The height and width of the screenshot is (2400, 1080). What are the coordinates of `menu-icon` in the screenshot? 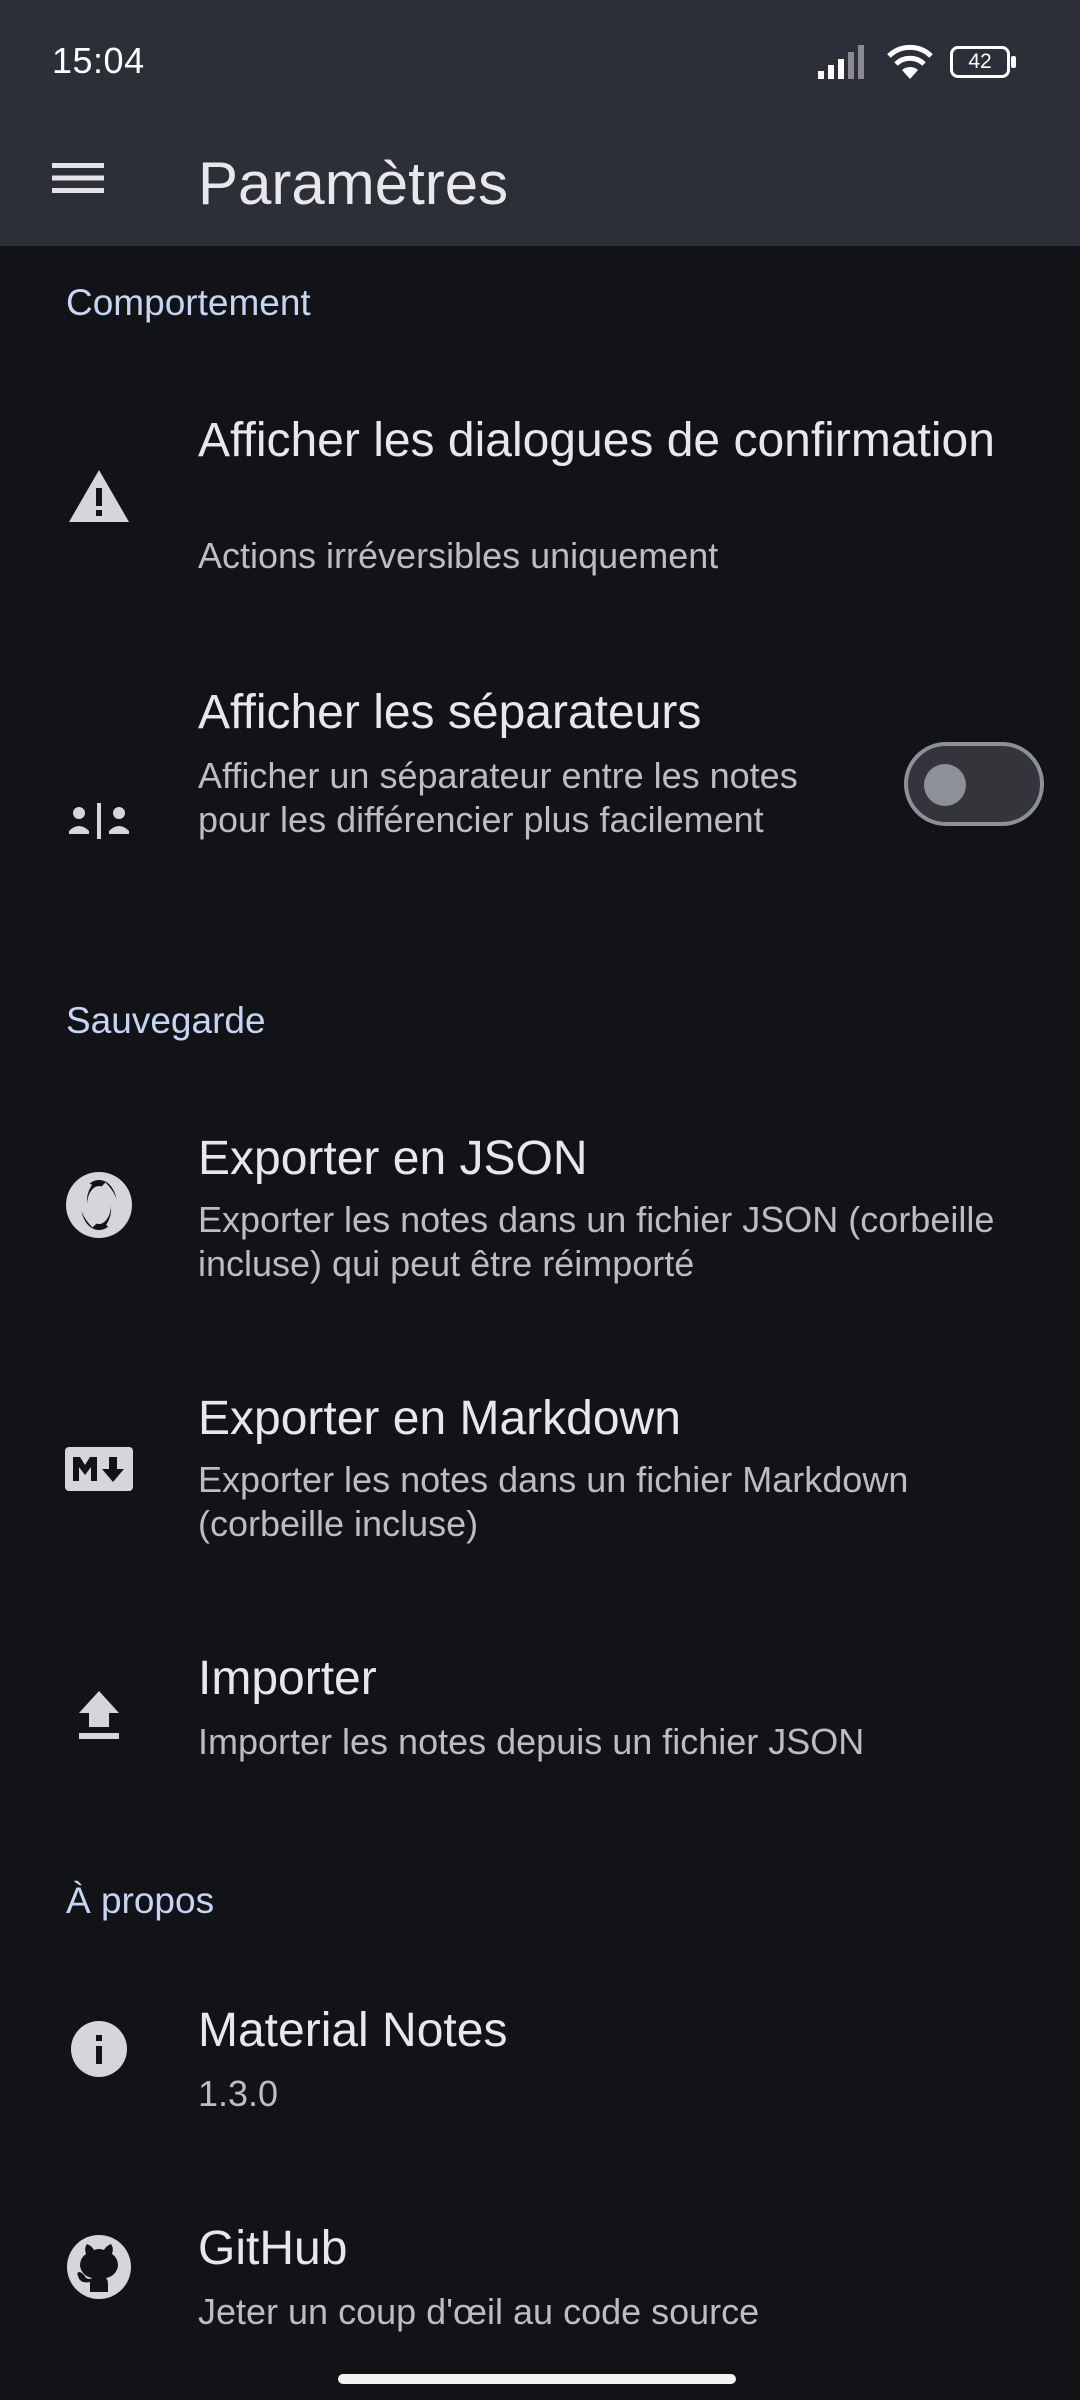 It's located at (78, 178).